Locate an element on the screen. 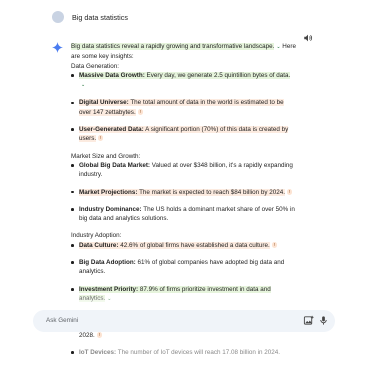 Image resolution: width=366 pixels, height=365 pixels. section-heading: Industry Adoption: is located at coordinates (96, 236).